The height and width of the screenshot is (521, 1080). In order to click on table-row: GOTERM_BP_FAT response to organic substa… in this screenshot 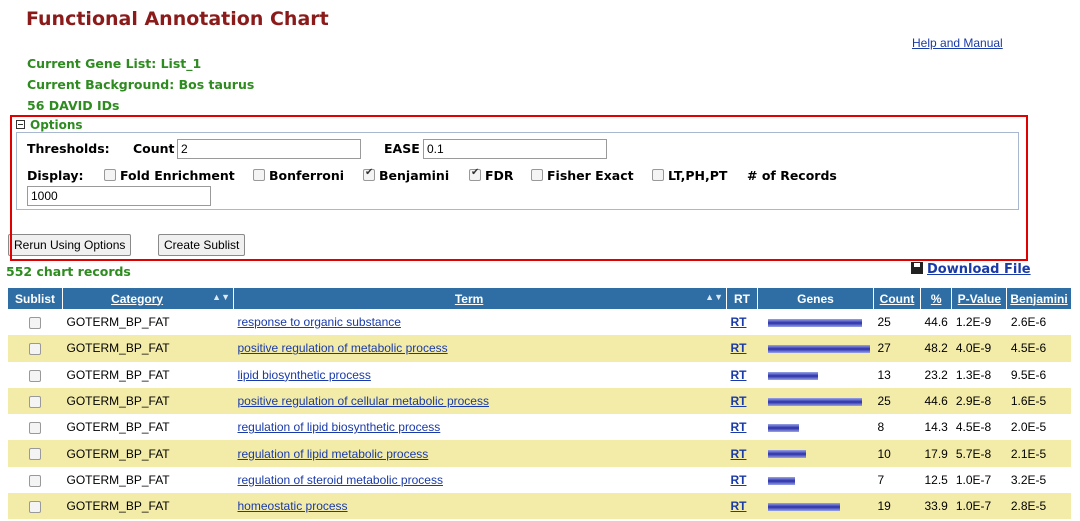, I will do `click(539, 322)`.